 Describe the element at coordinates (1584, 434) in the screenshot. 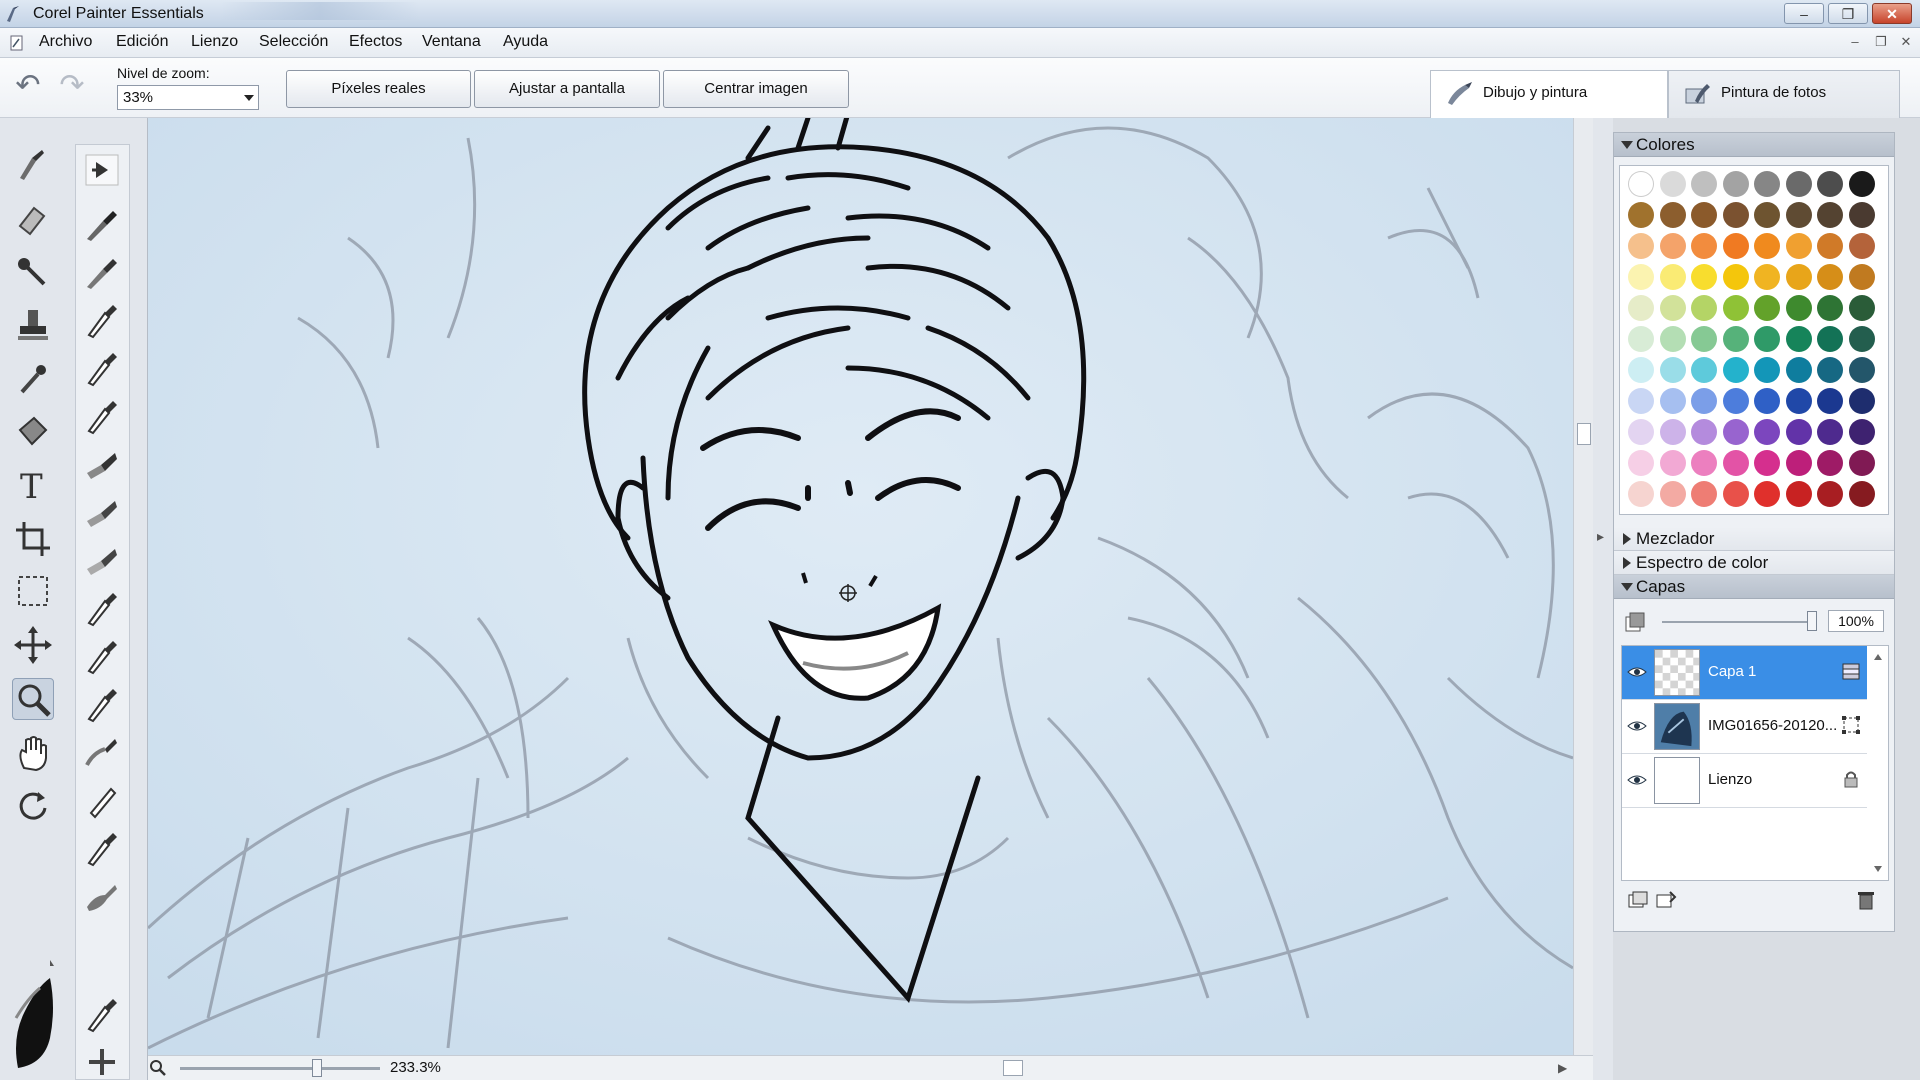

I see `vertical-scroll-thumb` at that location.